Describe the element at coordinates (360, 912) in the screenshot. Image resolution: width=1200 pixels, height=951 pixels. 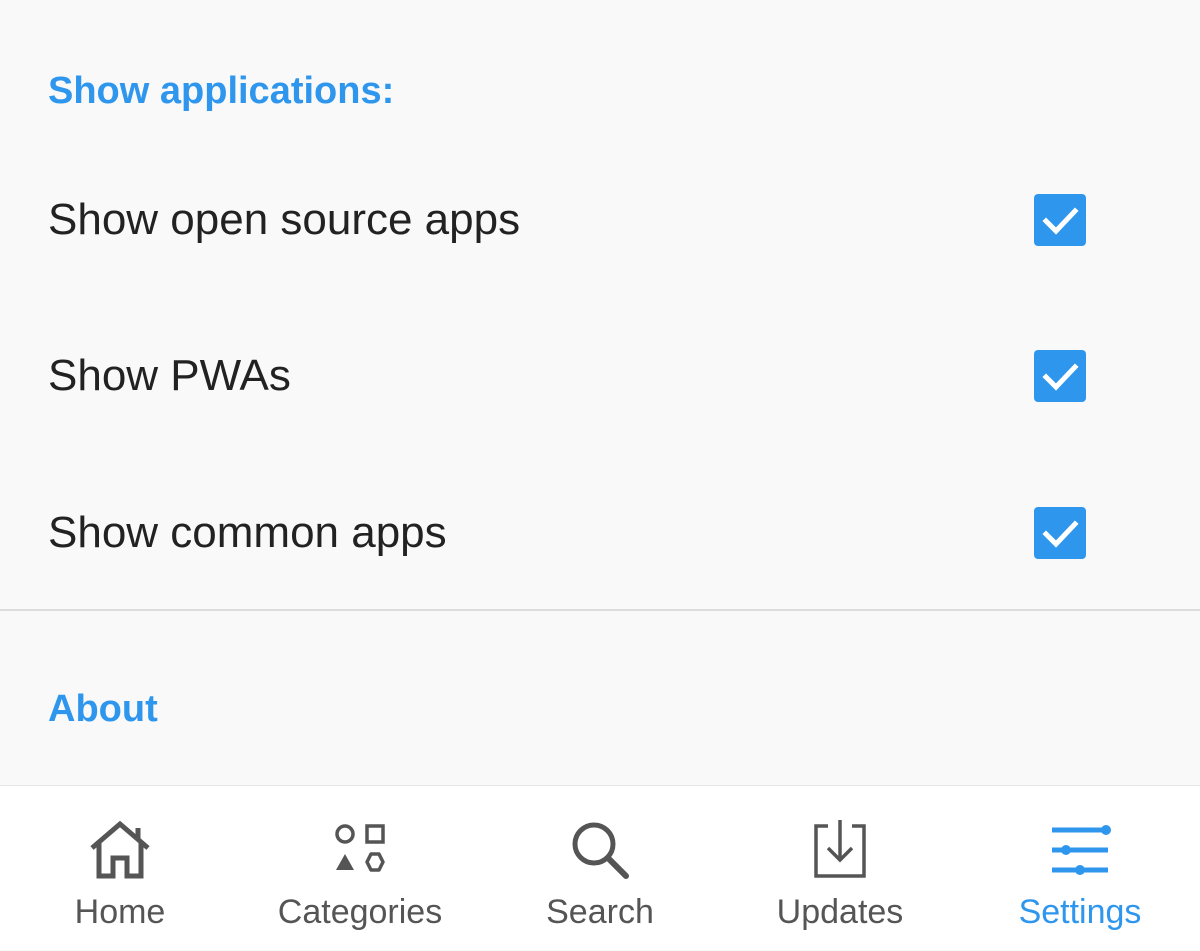
I see `nav-label-categories: Categories` at that location.